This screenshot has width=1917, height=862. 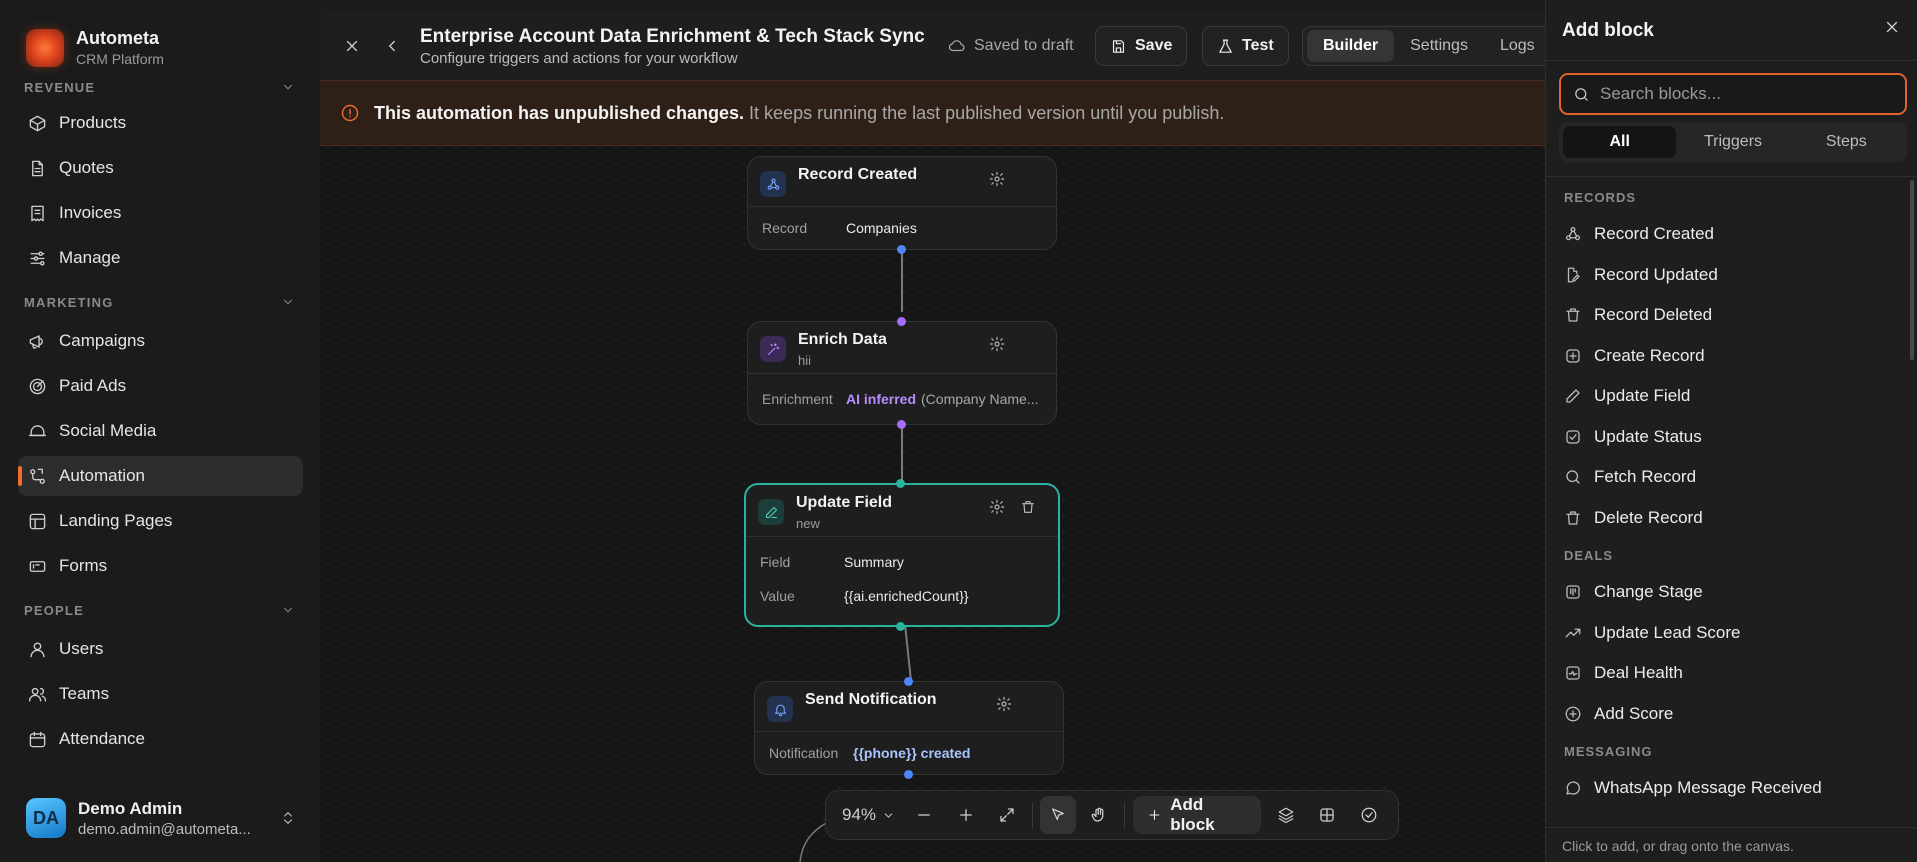 I want to click on add-block-button: Add block, so click(x=1197, y=814).